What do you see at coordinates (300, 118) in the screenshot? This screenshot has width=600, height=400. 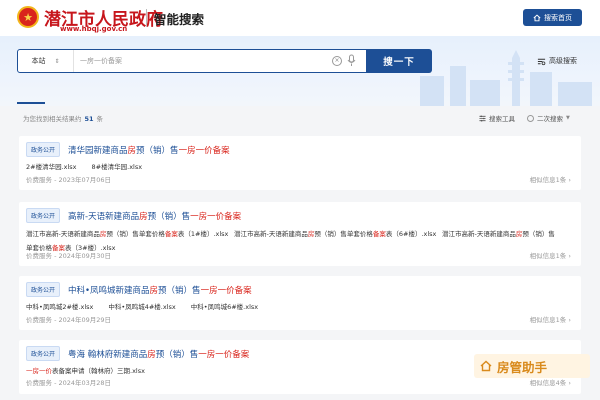 I see `results-bar: 为您找到相关结果约 51 条 搜索工具 二次搜索 ▼` at bounding box center [300, 118].